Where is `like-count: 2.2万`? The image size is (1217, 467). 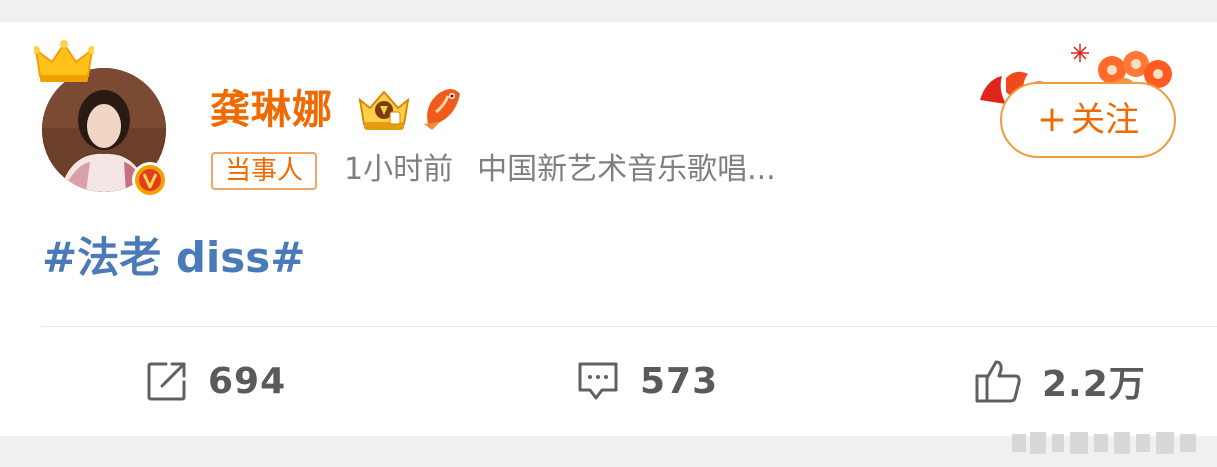 like-count: 2.2万 is located at coordinates (1094, 384).